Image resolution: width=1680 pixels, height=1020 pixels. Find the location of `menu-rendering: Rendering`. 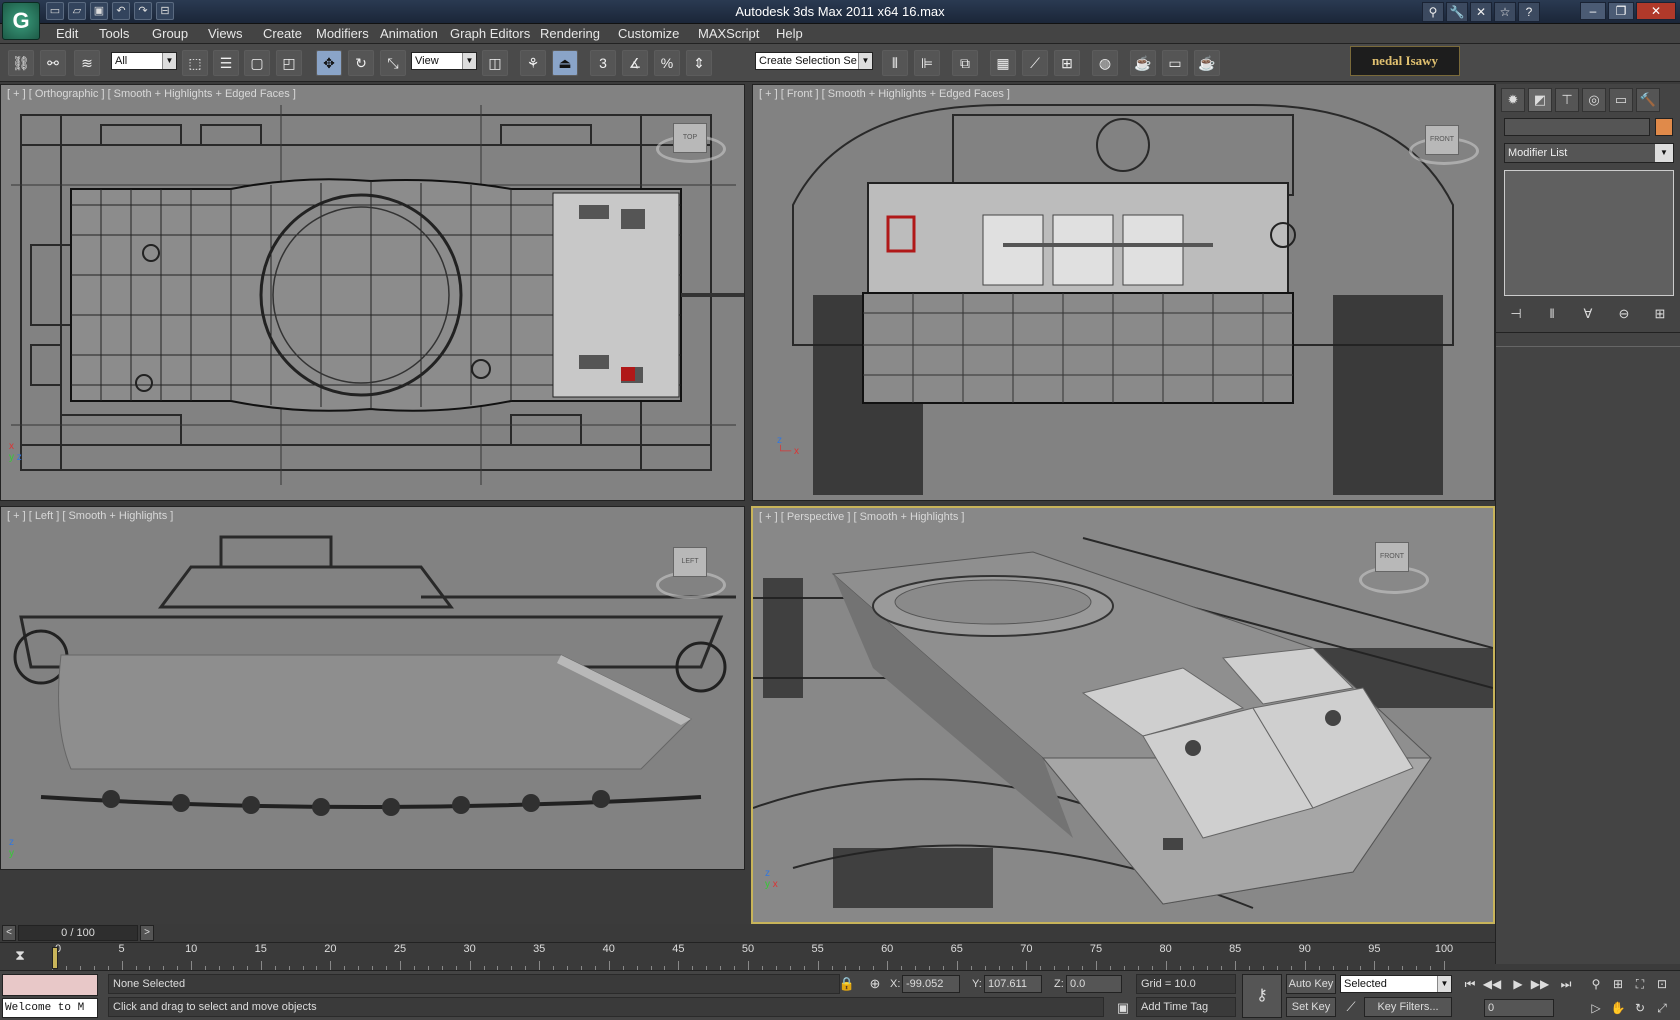

menu-rendering: Rendering is located at coordinates (570, 33).